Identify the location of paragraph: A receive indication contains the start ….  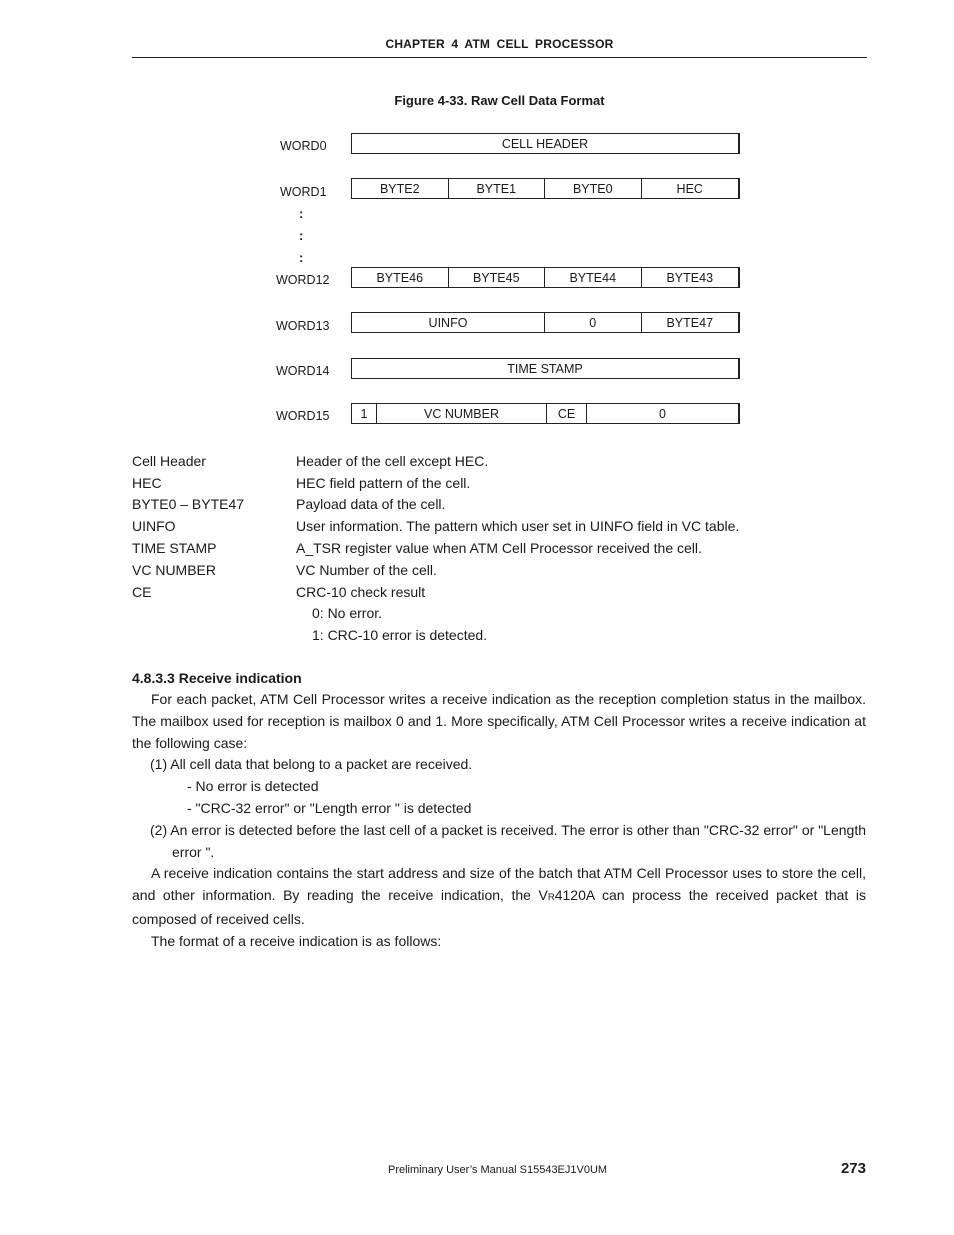
(499, 896).